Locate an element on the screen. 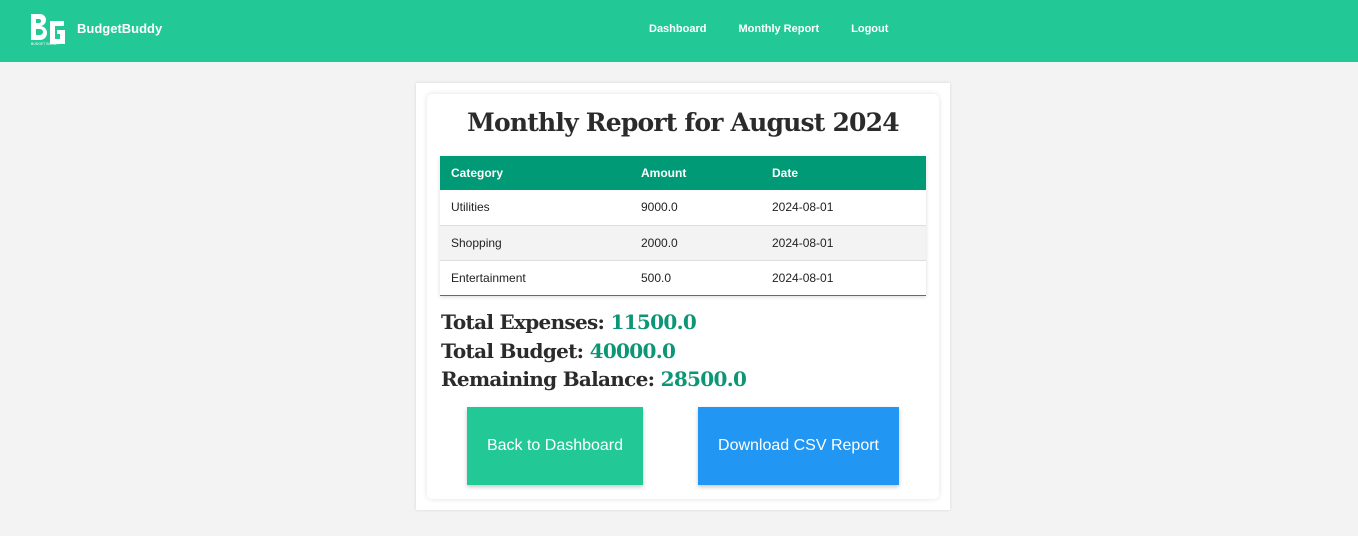  total-budget: Total Budget: 40000.0 is located at coordinates (593, 353).